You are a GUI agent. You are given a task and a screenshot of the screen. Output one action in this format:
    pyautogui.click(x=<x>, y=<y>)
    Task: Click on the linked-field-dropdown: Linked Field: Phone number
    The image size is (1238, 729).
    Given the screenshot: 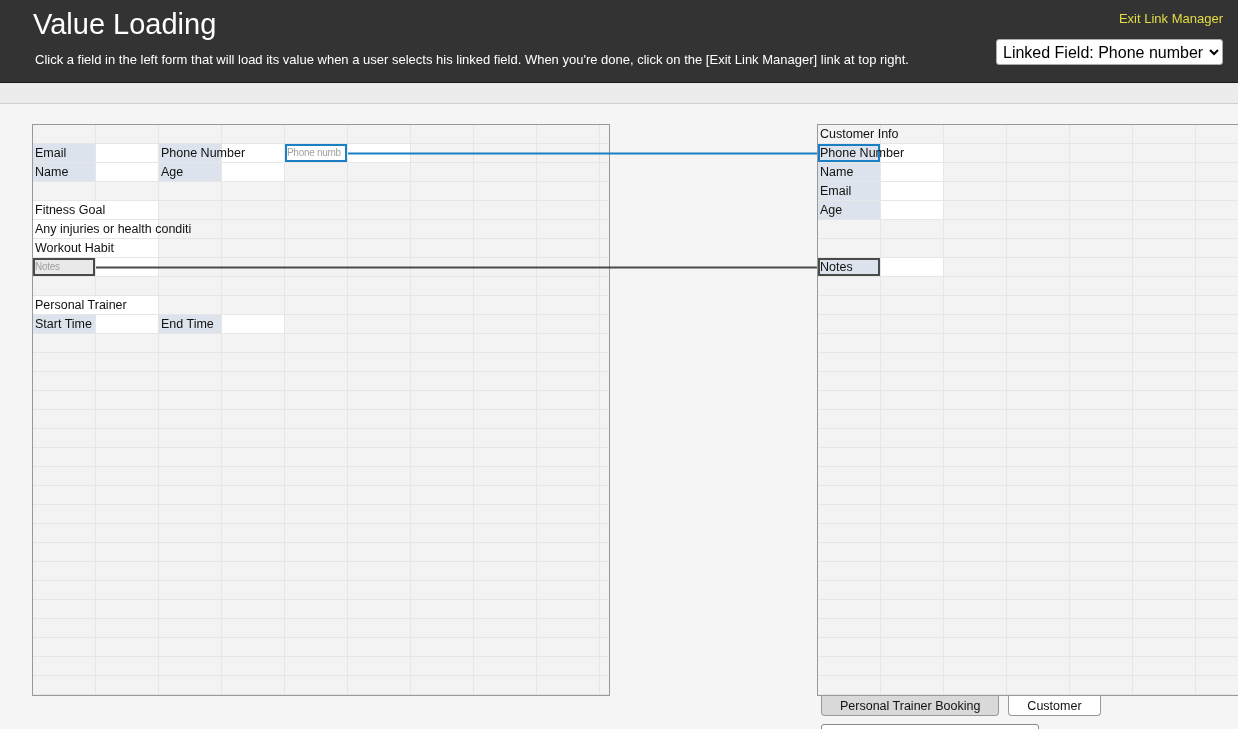 What is the action you would take?
    pyautogui.click(x=1109, y=52)
    